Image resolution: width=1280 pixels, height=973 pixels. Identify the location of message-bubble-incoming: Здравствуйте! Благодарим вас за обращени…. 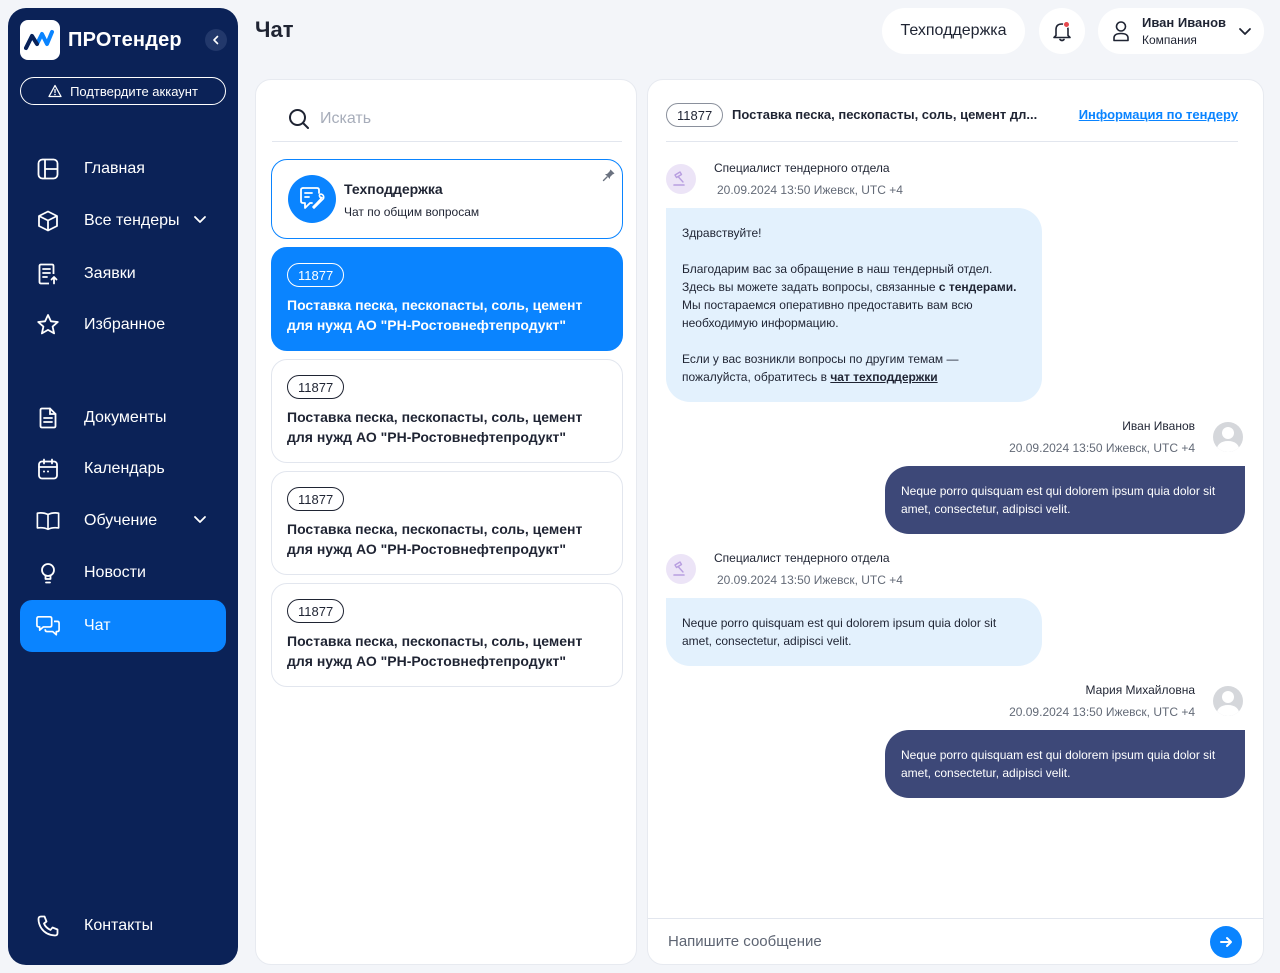
(854, 305).